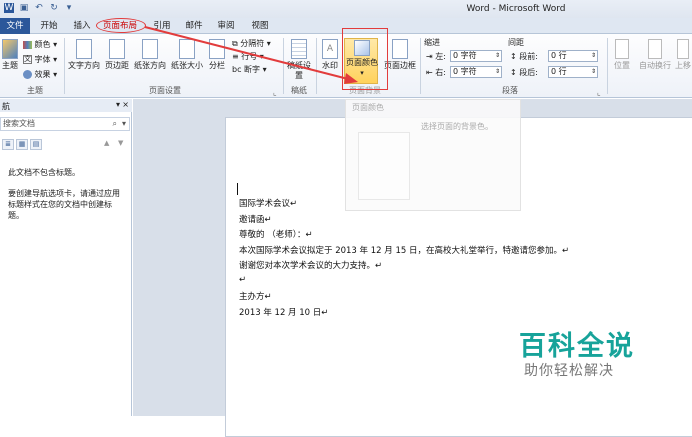 The width and height of the screenshot is (692, 437). I want to click on orientation-button: 纸张方向, so click(150, 55).